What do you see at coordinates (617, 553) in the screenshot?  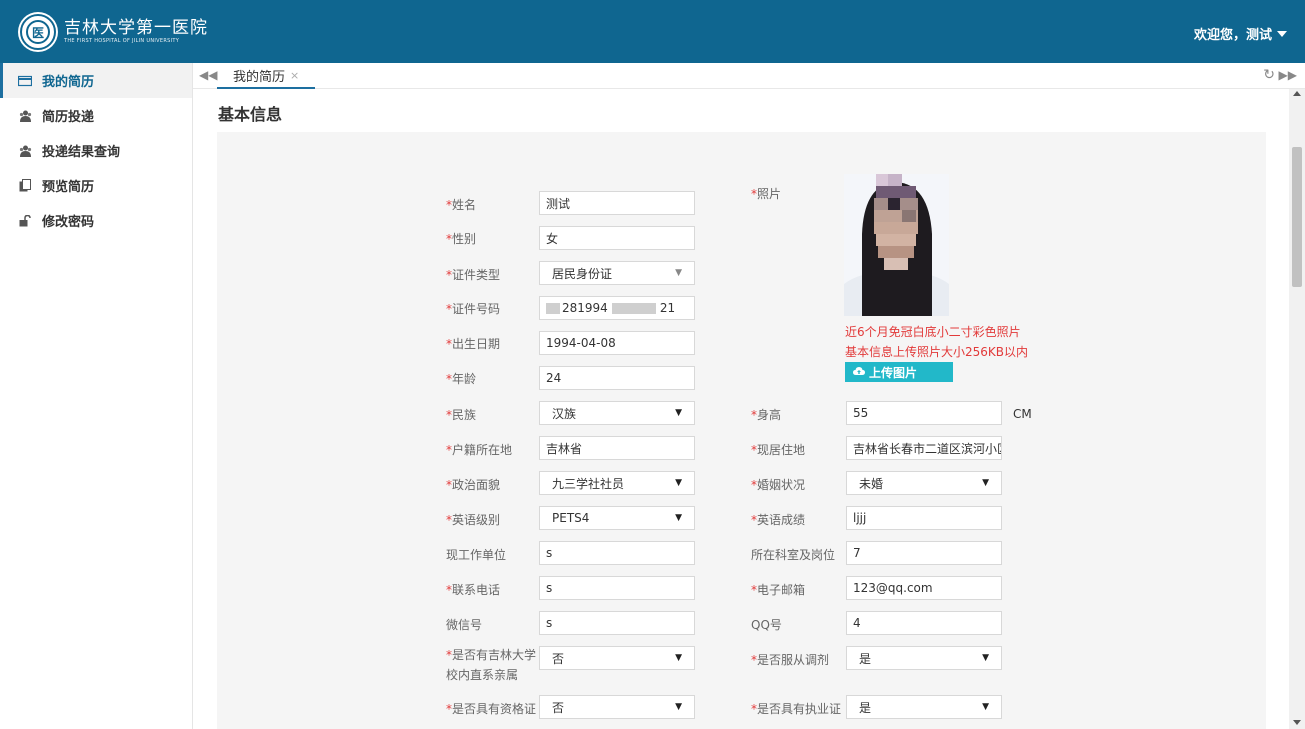 I see `employer-input: s` at bounding box center [617, 553].